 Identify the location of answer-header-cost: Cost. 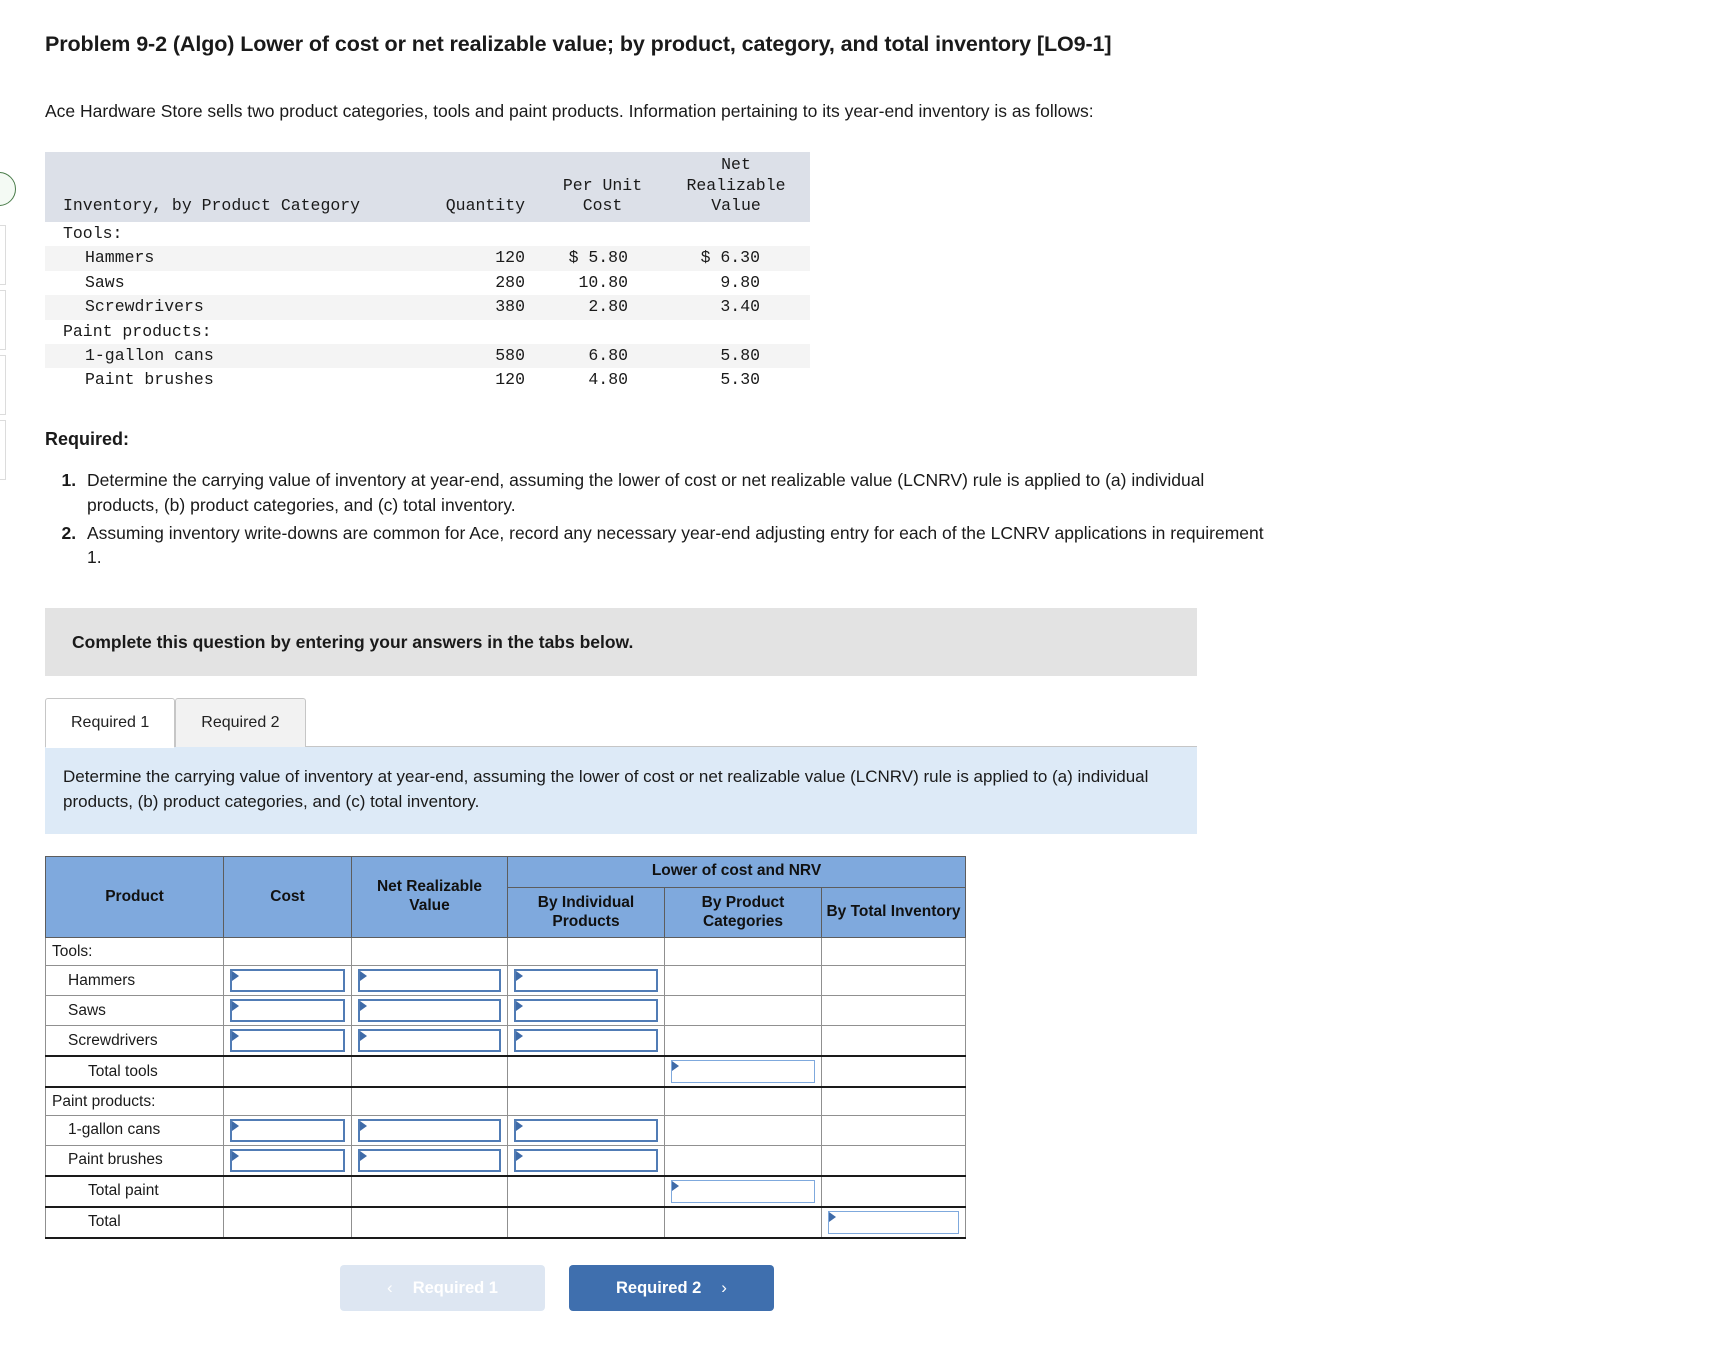
(287, 897).